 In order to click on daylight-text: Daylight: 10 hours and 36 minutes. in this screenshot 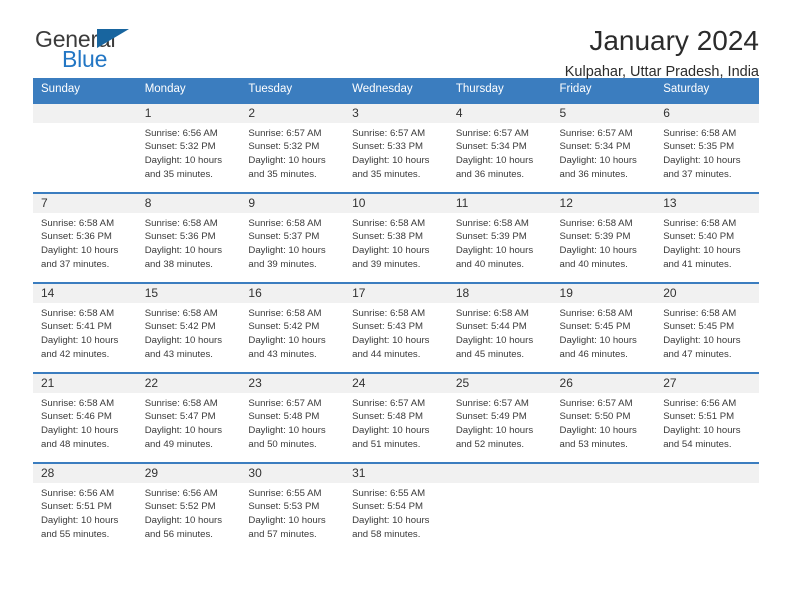, I will do `click(494, 167)`.